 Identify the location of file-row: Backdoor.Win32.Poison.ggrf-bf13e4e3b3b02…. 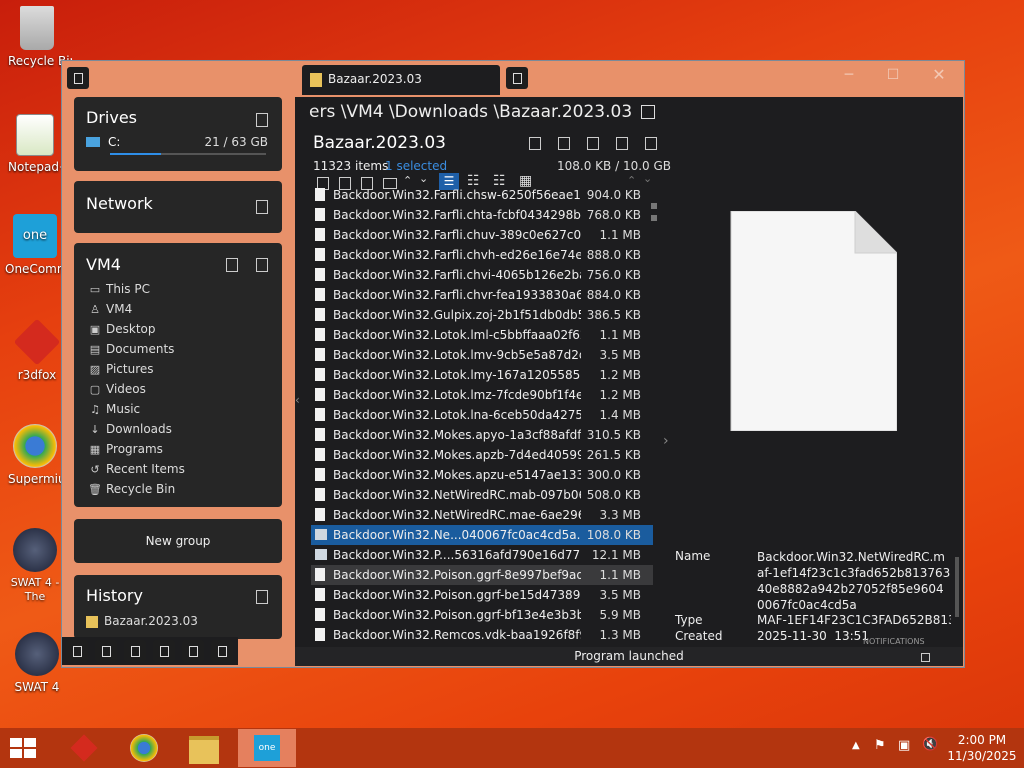
(482, 615).